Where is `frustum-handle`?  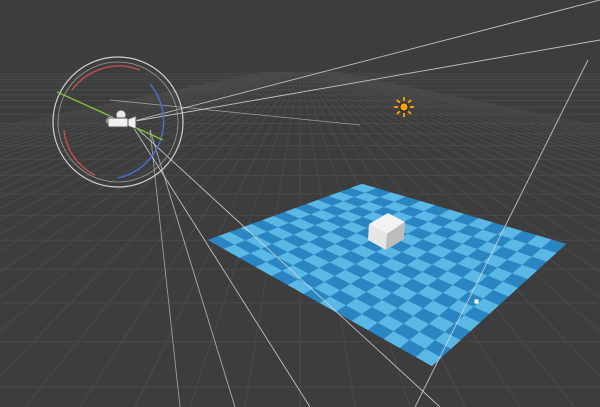
frustum-handle is located at coordinates (476, 301).